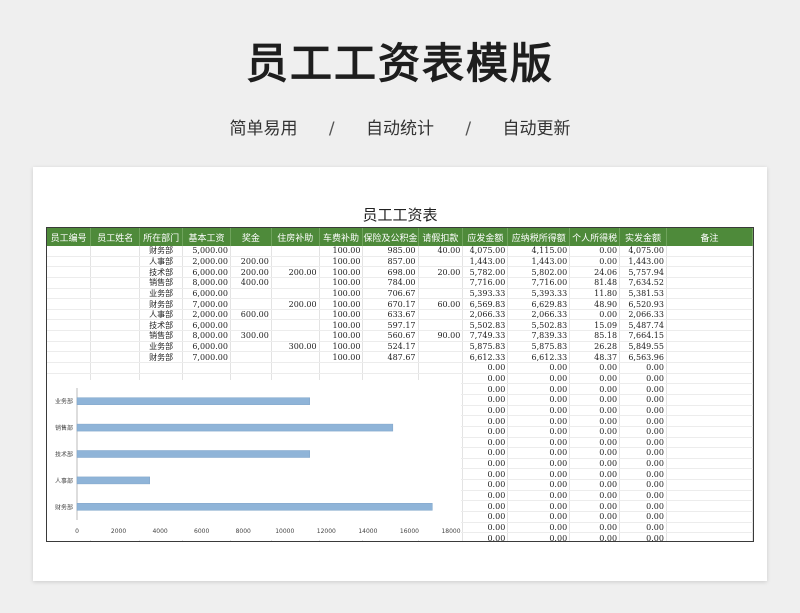 The image size is (800, 613). What do you see at coordinates (595, 325) in the screenshot?
I see `table-cell: 15.09` at bounding box center [595, 325].